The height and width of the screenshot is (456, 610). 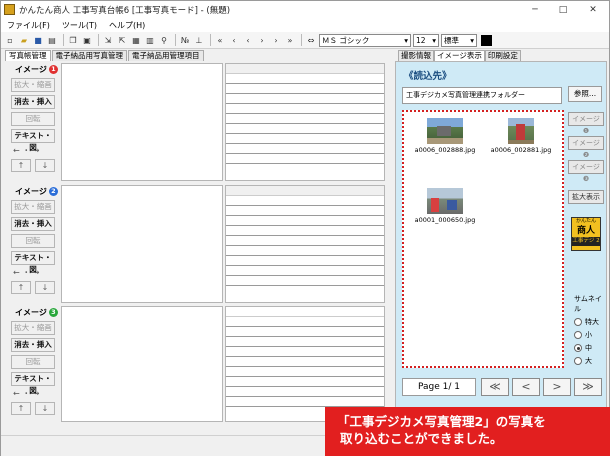 What do you see at coordinates (495, 387) in the screenshot?
I see `first-page-button: ≪` at bounding box center [495, 387].